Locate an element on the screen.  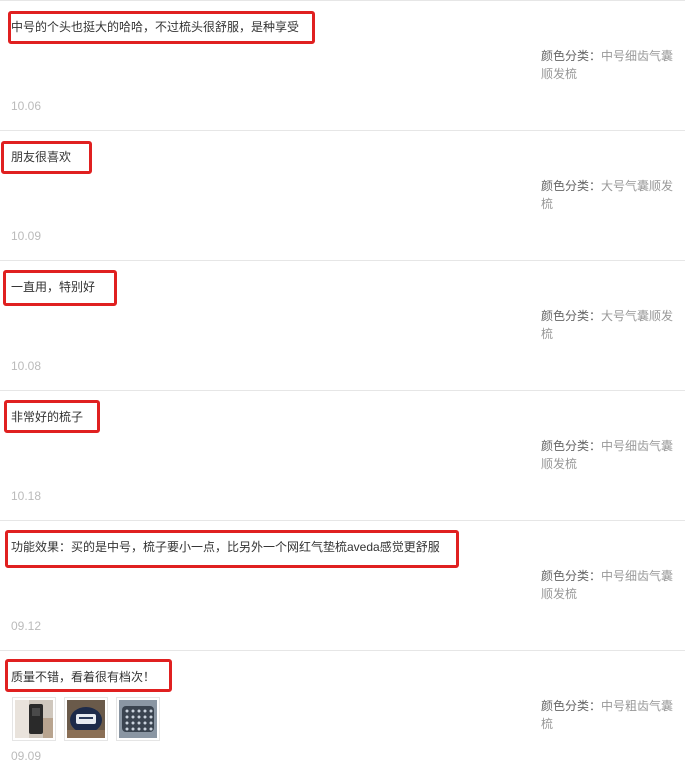
review-text: 一直用，特别好 is located at coordinates (53, 287).